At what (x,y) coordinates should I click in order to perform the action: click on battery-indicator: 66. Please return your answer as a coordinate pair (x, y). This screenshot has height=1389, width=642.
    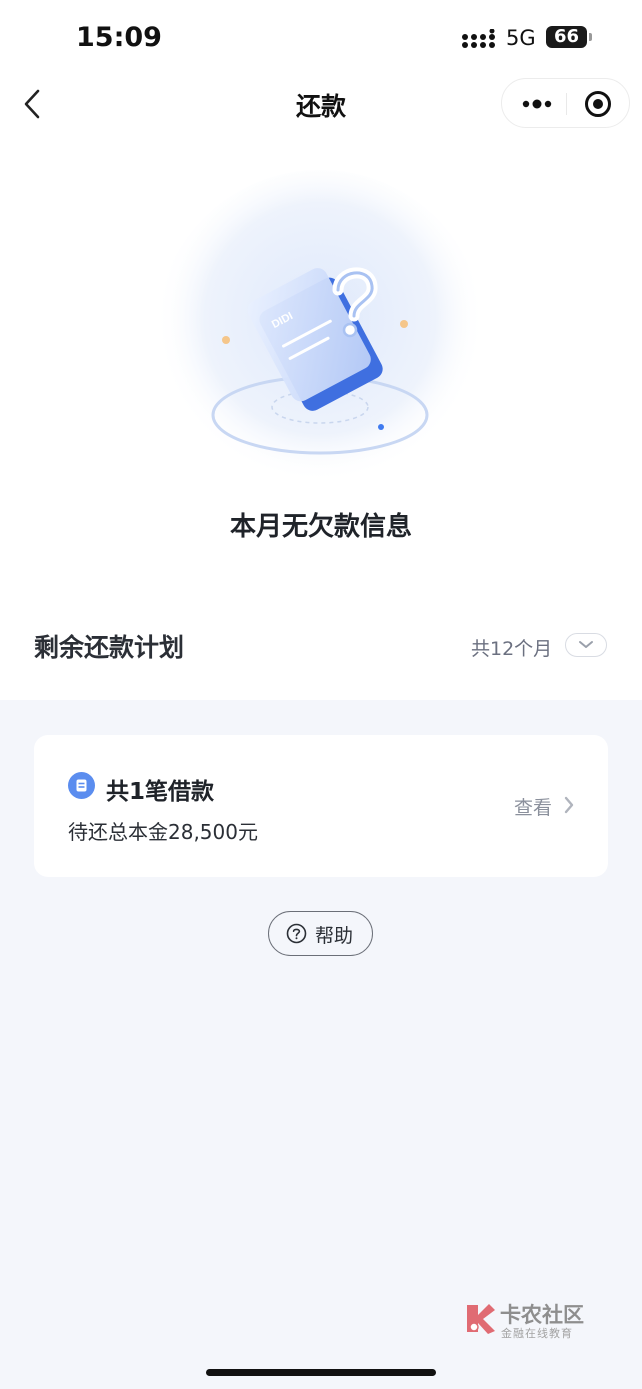
    Looking at the image, I should click on (566, 37).